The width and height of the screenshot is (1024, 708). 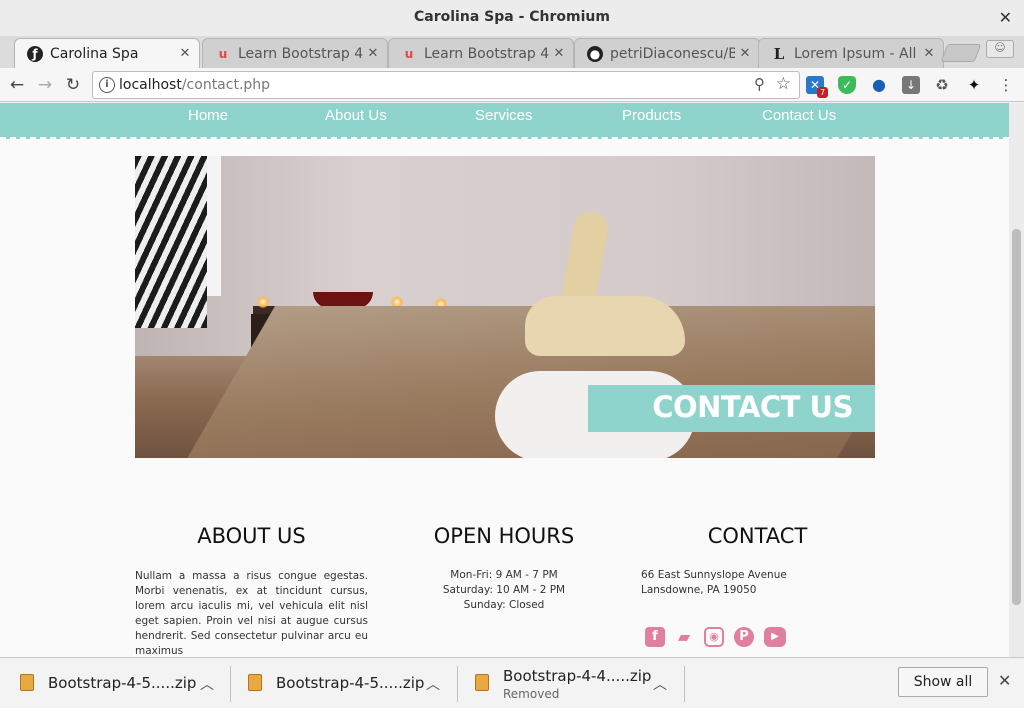 I want to click on instagram-icon: ◉, so click(x=714, y=637).